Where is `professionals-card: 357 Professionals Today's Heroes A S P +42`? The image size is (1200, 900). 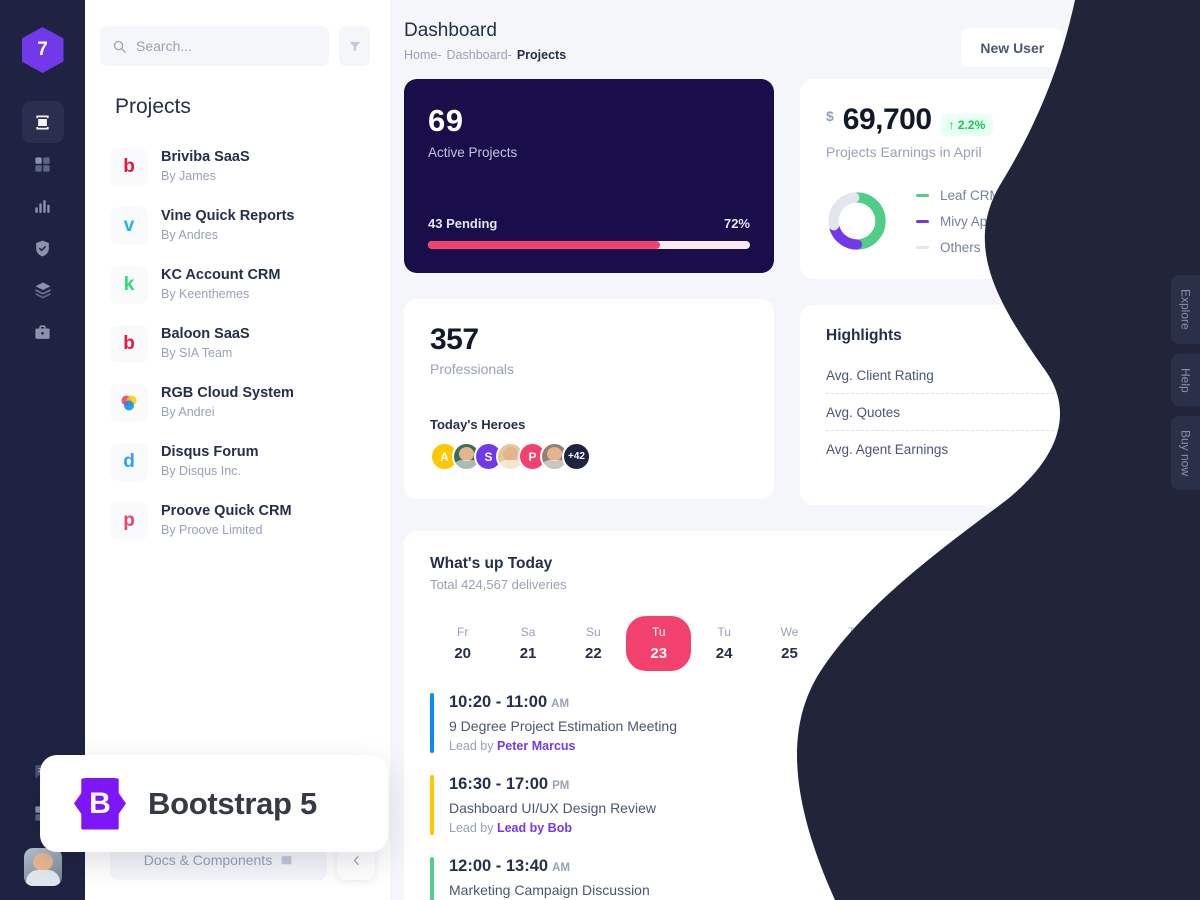
professionals-card: 357 Professionals Today's Heroes A S P +42 is located at coordinates (589, 399).